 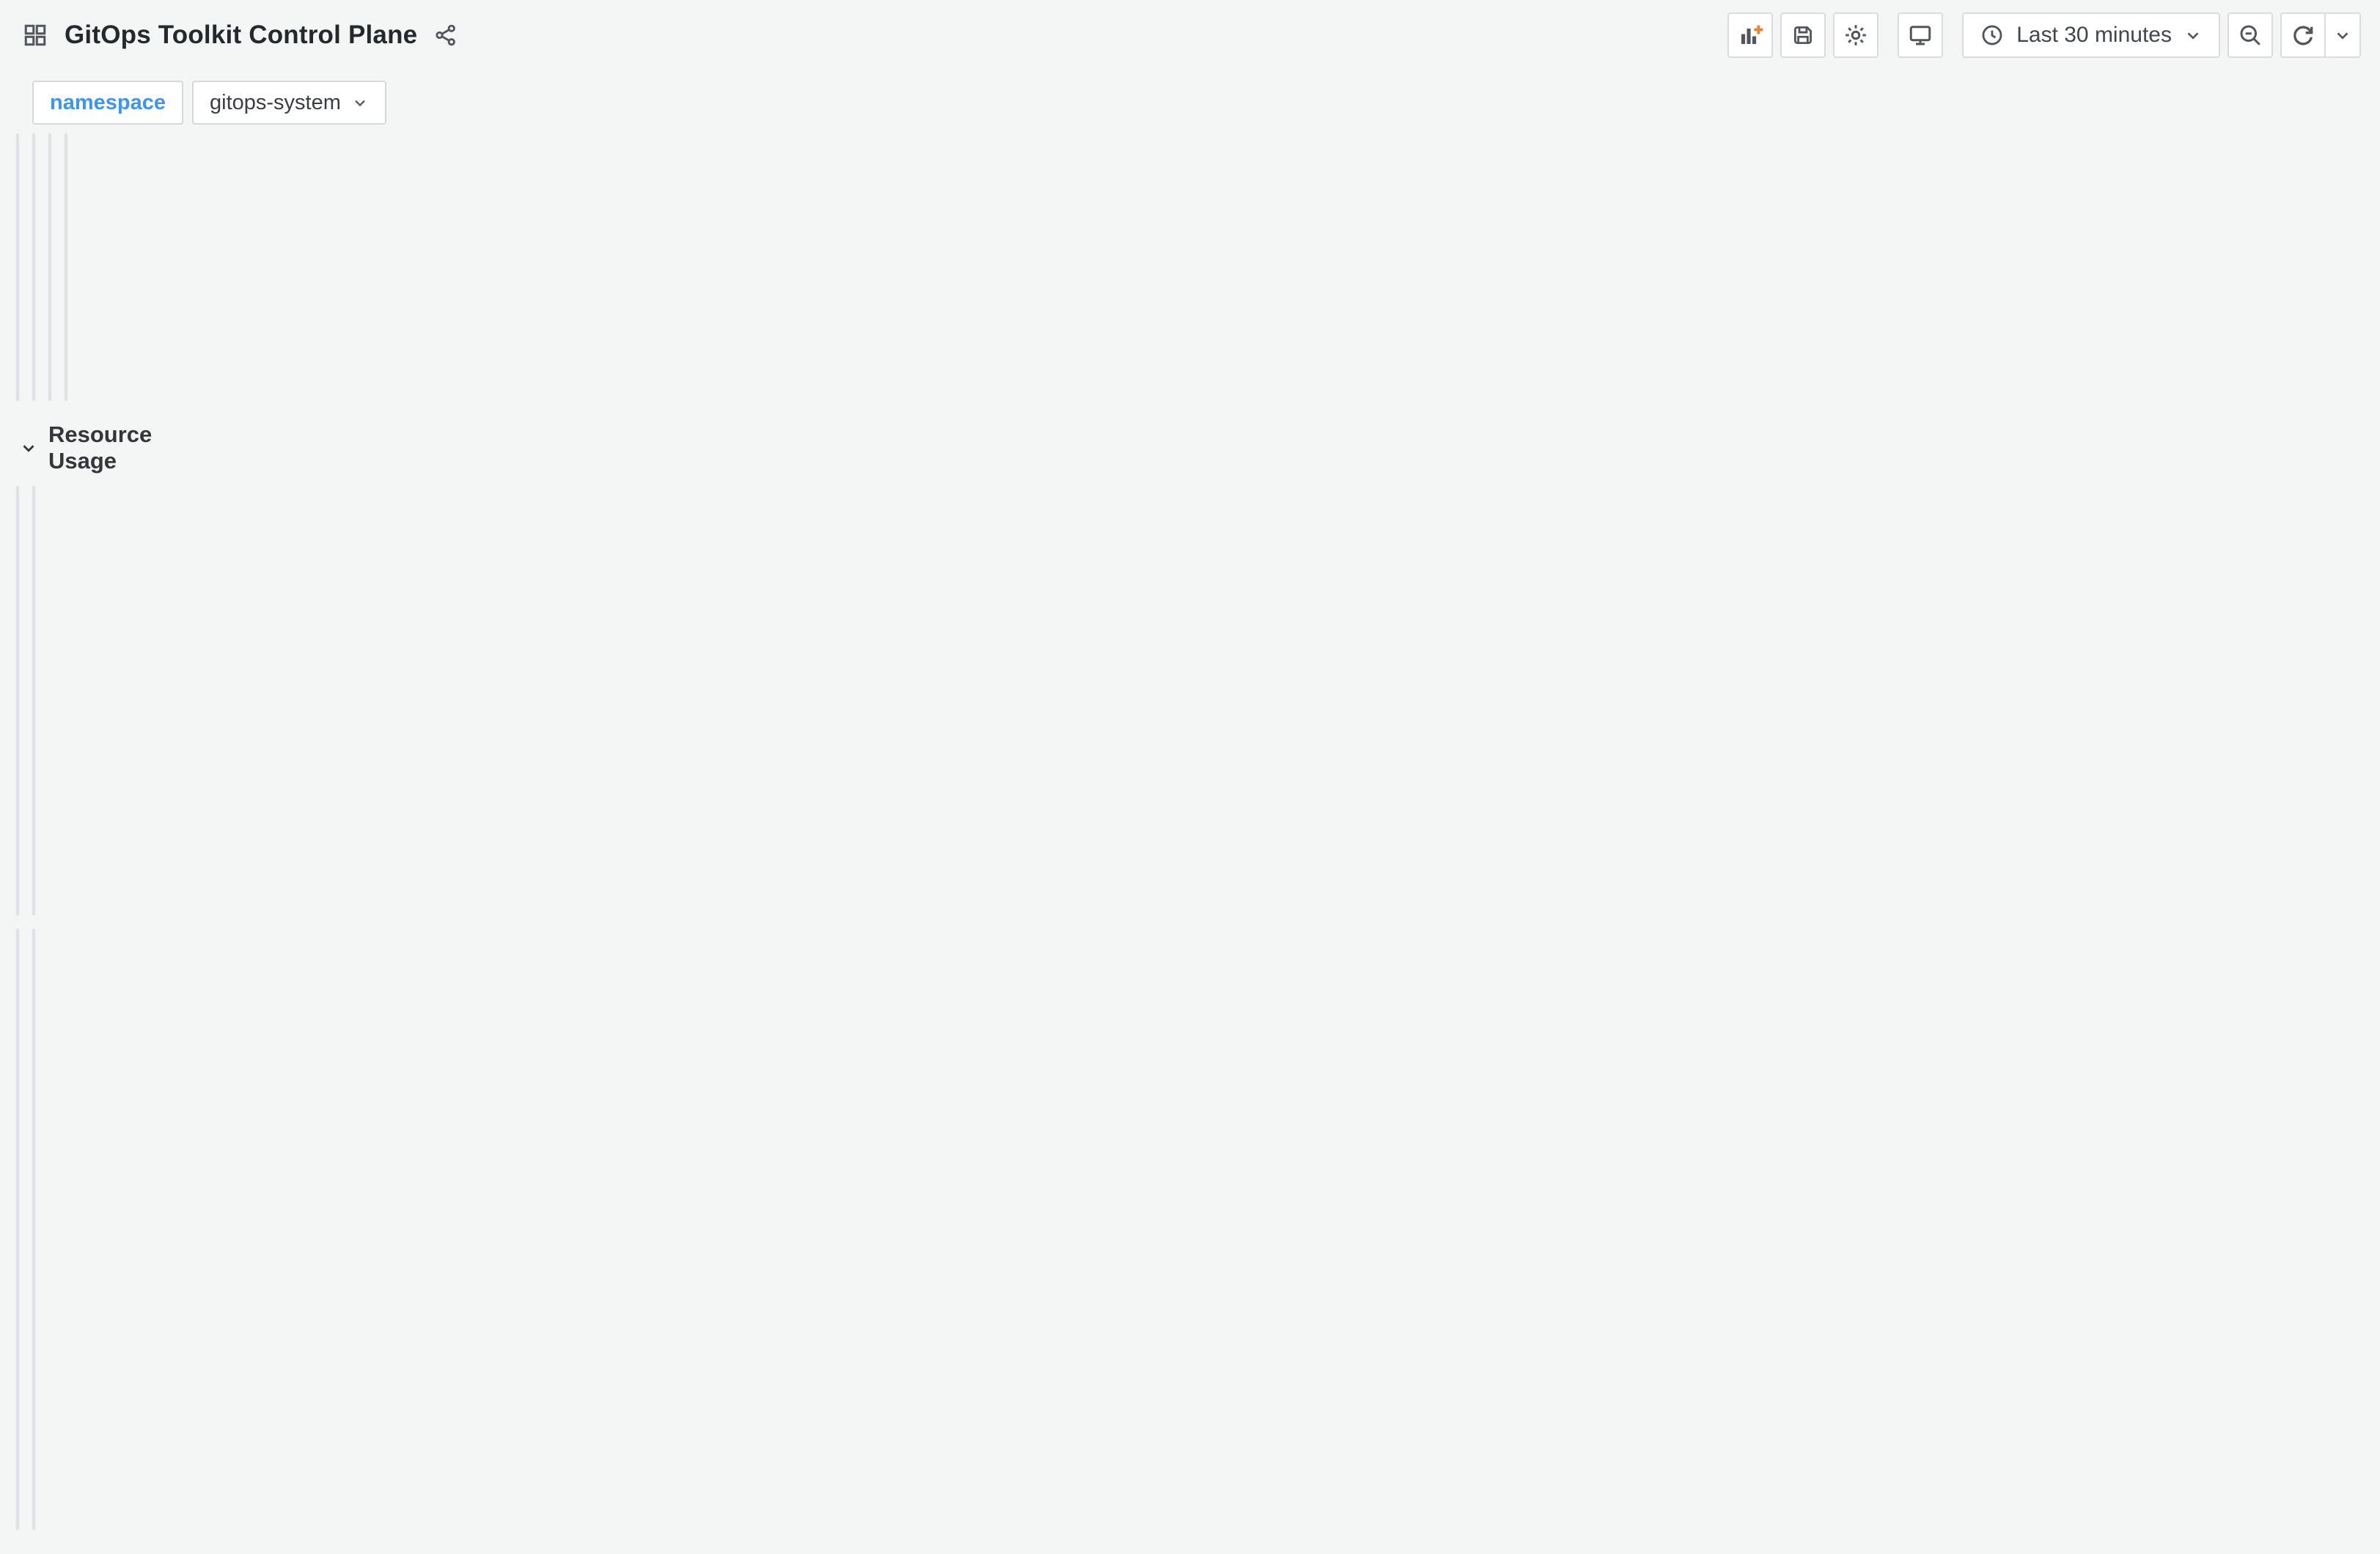 I want to click on clock-icon, so click(x=1993, y=36).